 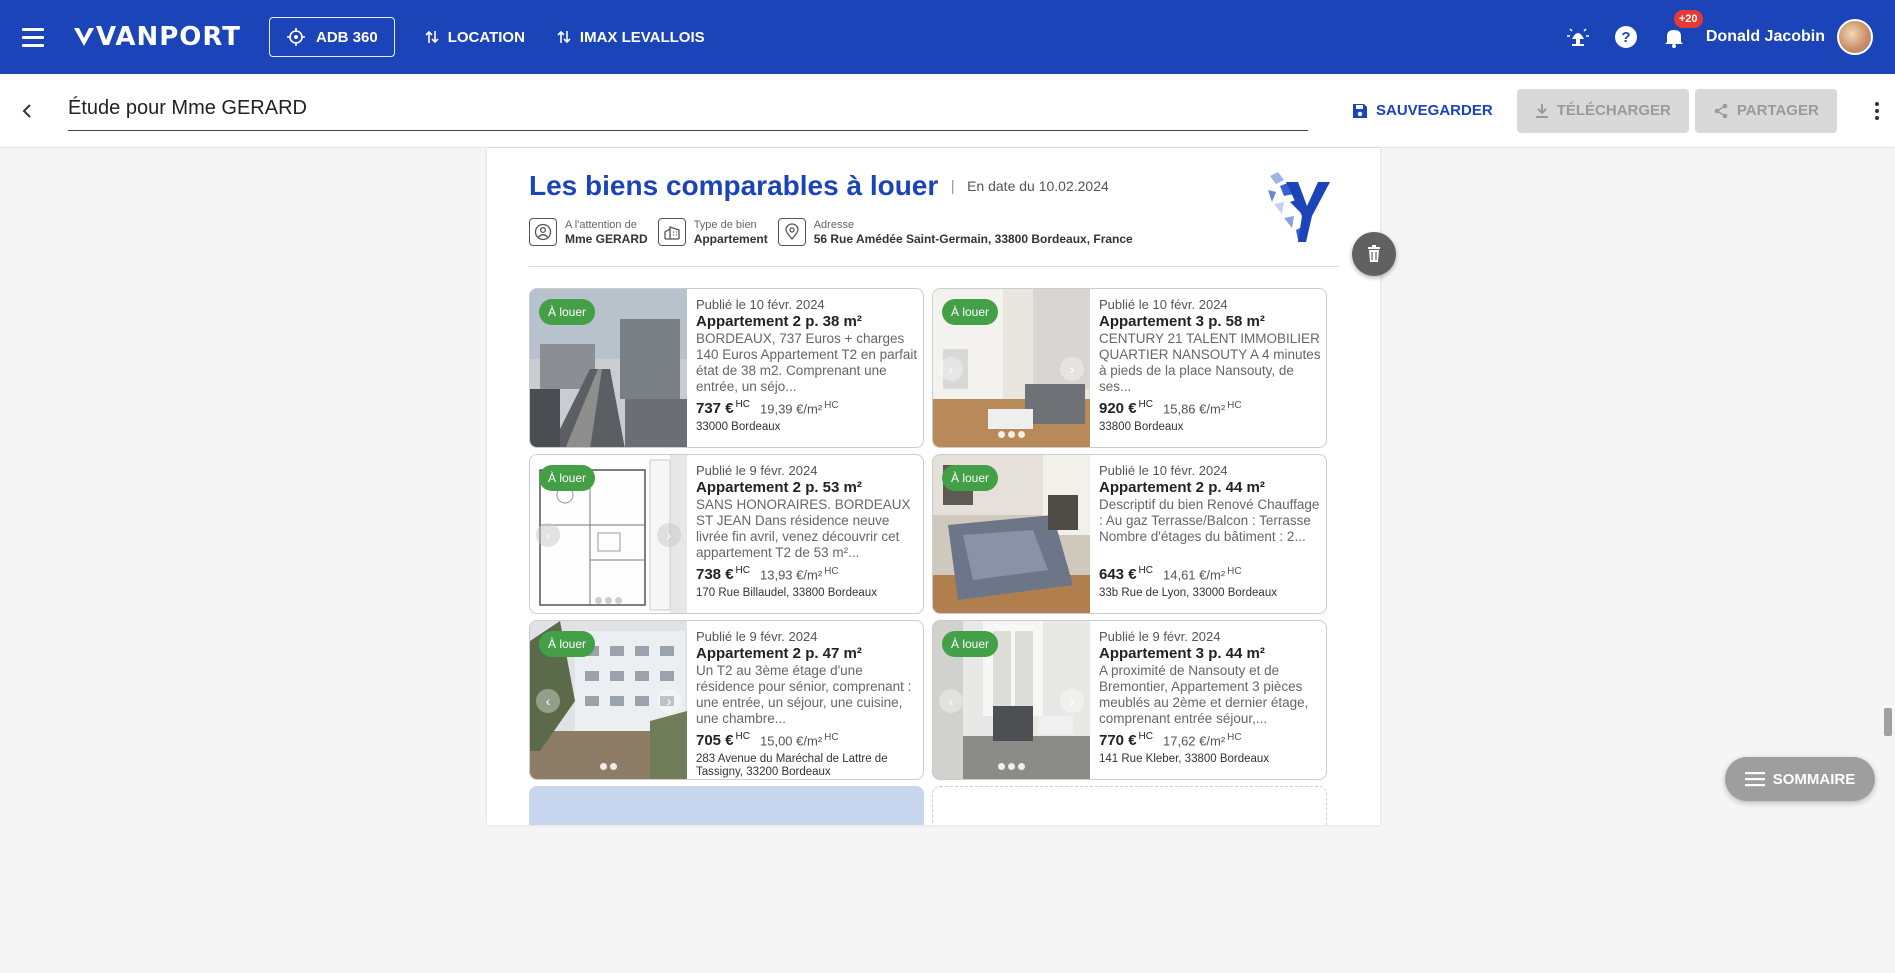 I want to click on rent-price: 705 € HC, so click(x=723, y=740).